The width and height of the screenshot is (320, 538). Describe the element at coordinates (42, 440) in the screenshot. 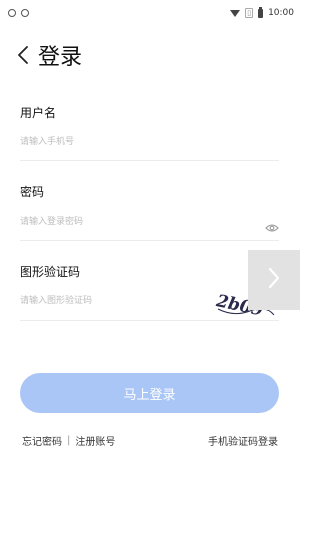

I see `forgot-password-link: 忘记密码` at that location.